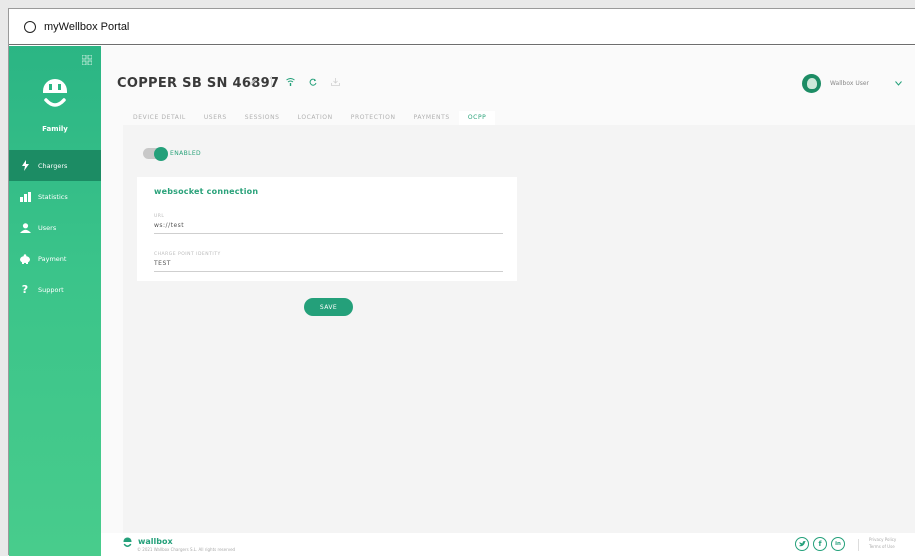  I want to click on url-input: ws://test, so click(328, 227).